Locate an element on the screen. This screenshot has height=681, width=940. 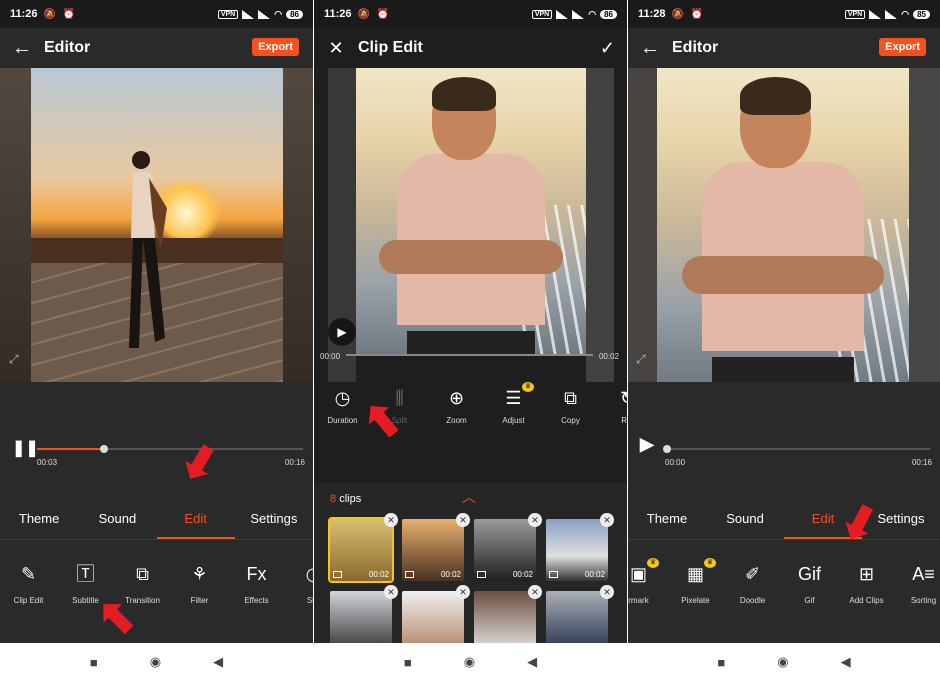
watermark-icon: ▣ ♛ is located at coordinates (647, 572).